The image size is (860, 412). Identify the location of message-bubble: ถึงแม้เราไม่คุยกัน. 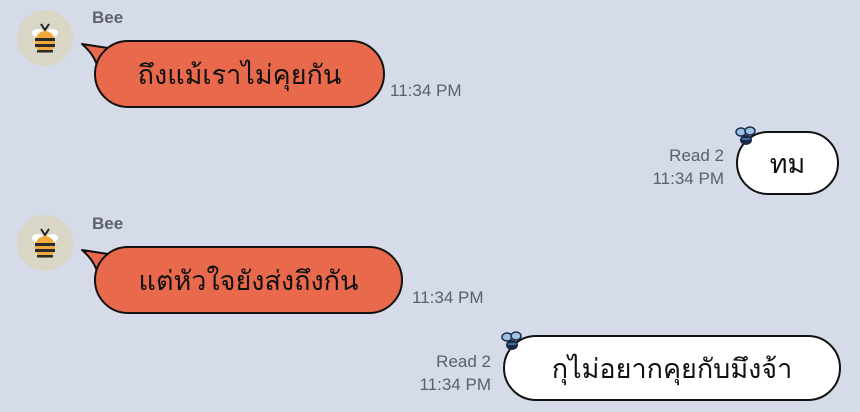
(239, 74).